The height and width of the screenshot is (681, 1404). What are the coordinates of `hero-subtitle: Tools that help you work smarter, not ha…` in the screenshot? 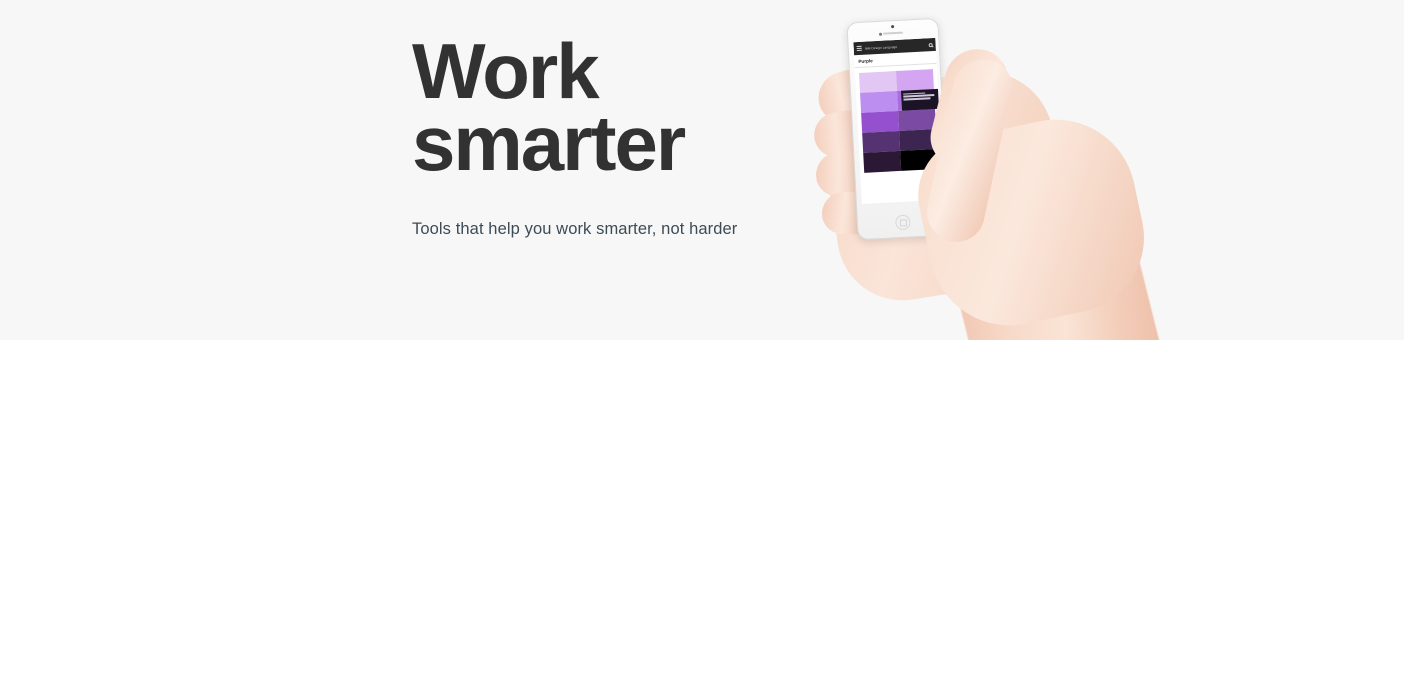 It's located at (575, 228).